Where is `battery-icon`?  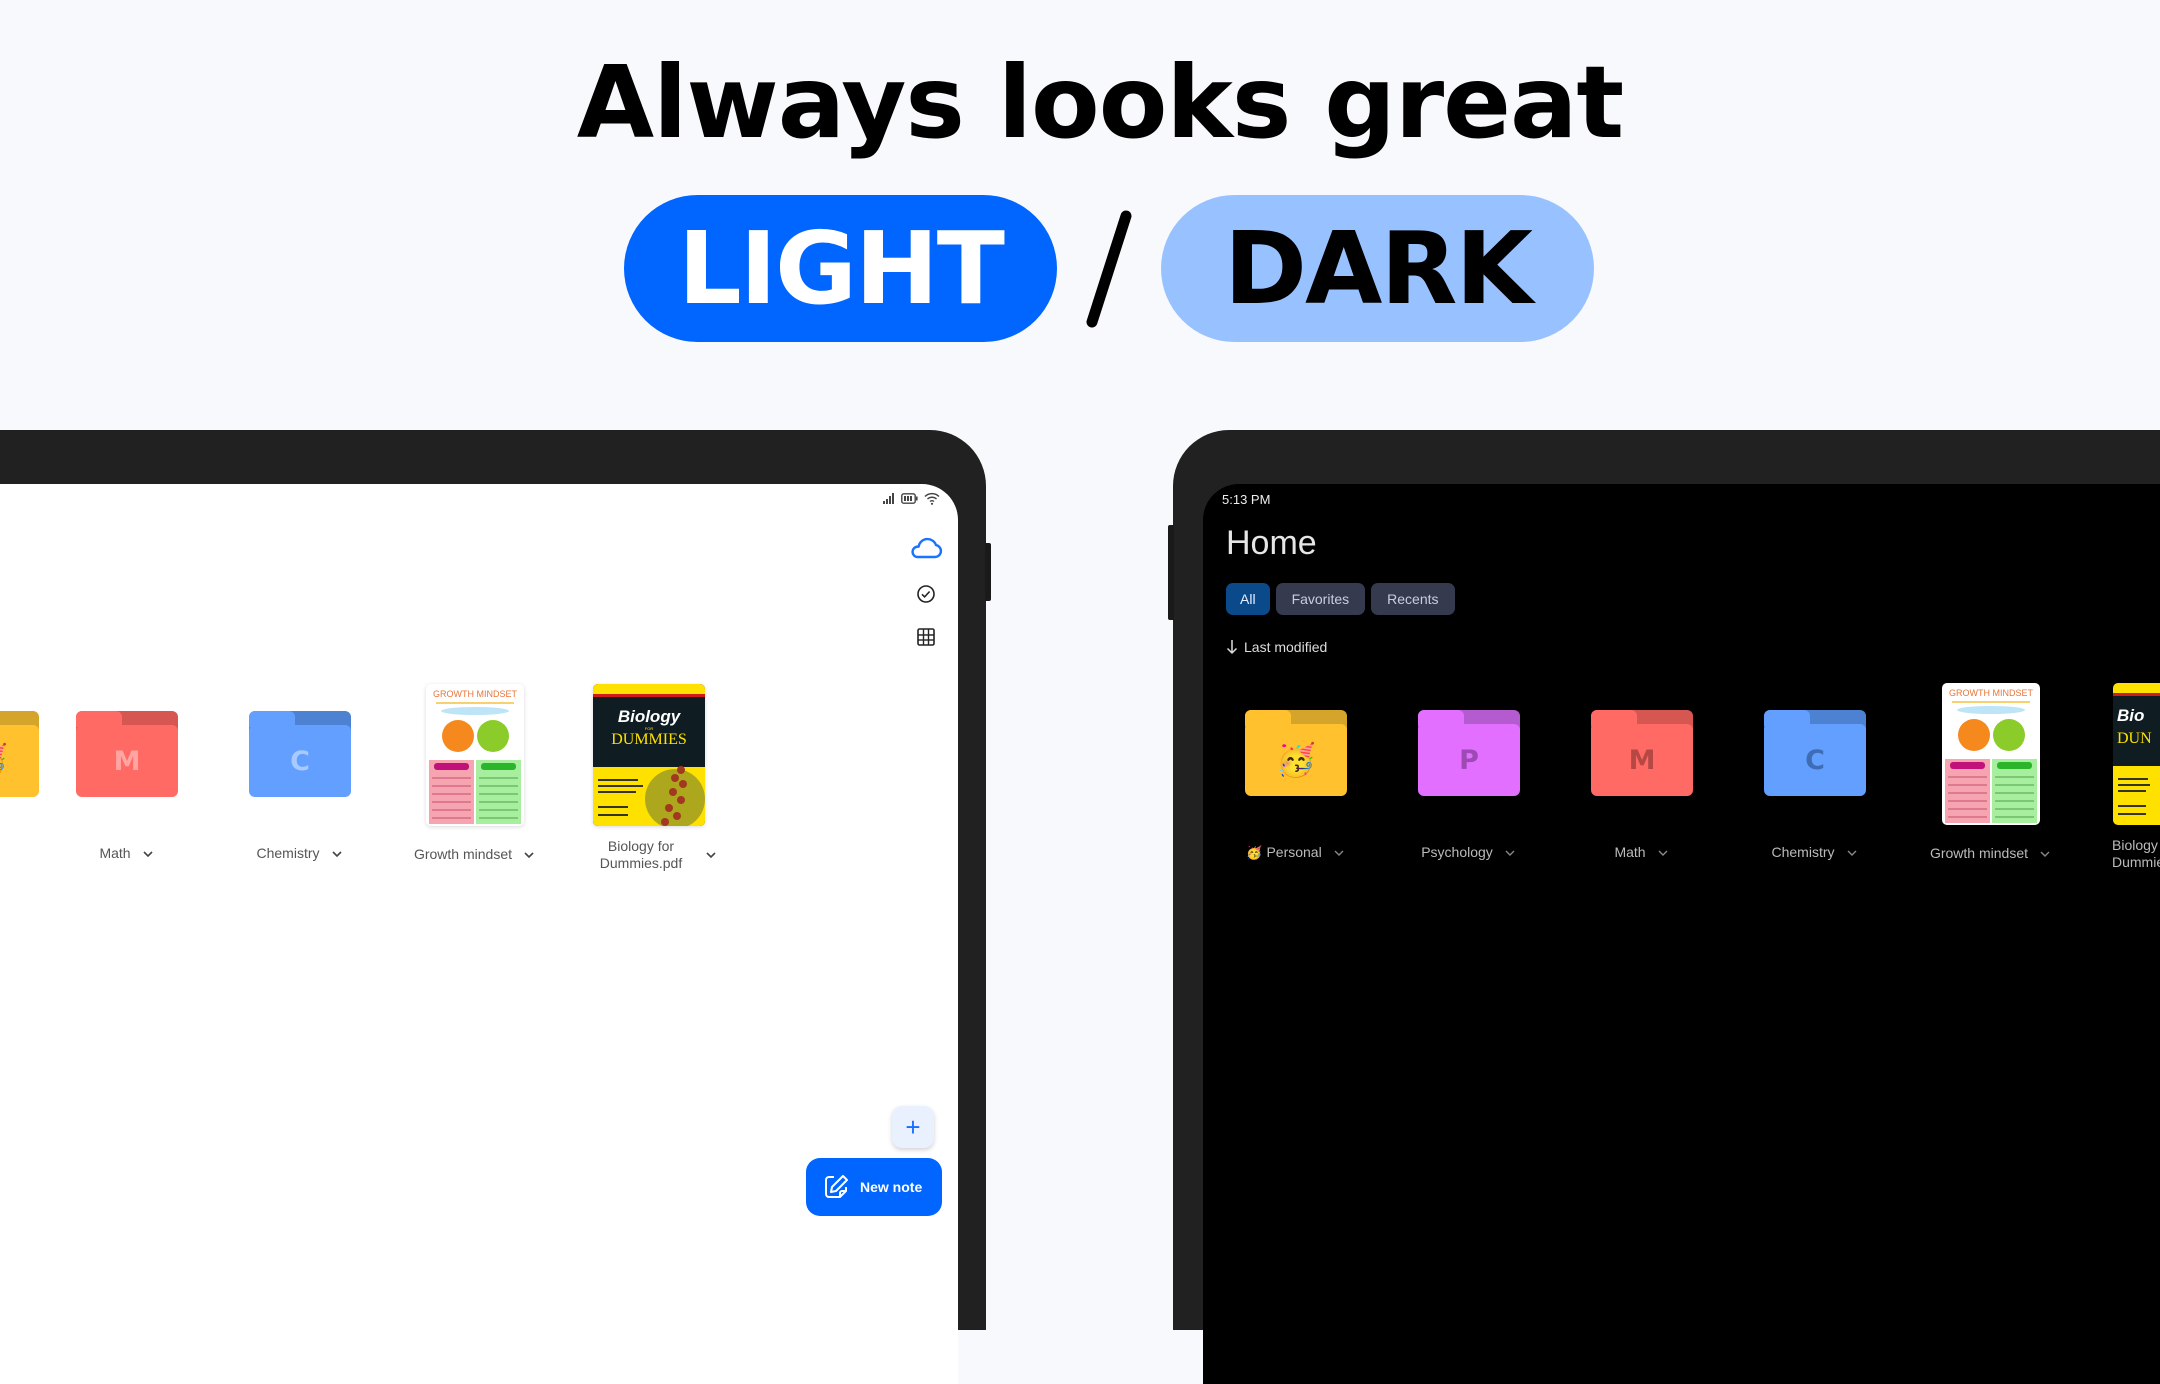
battery-icon is located at coordinates (909, 498).